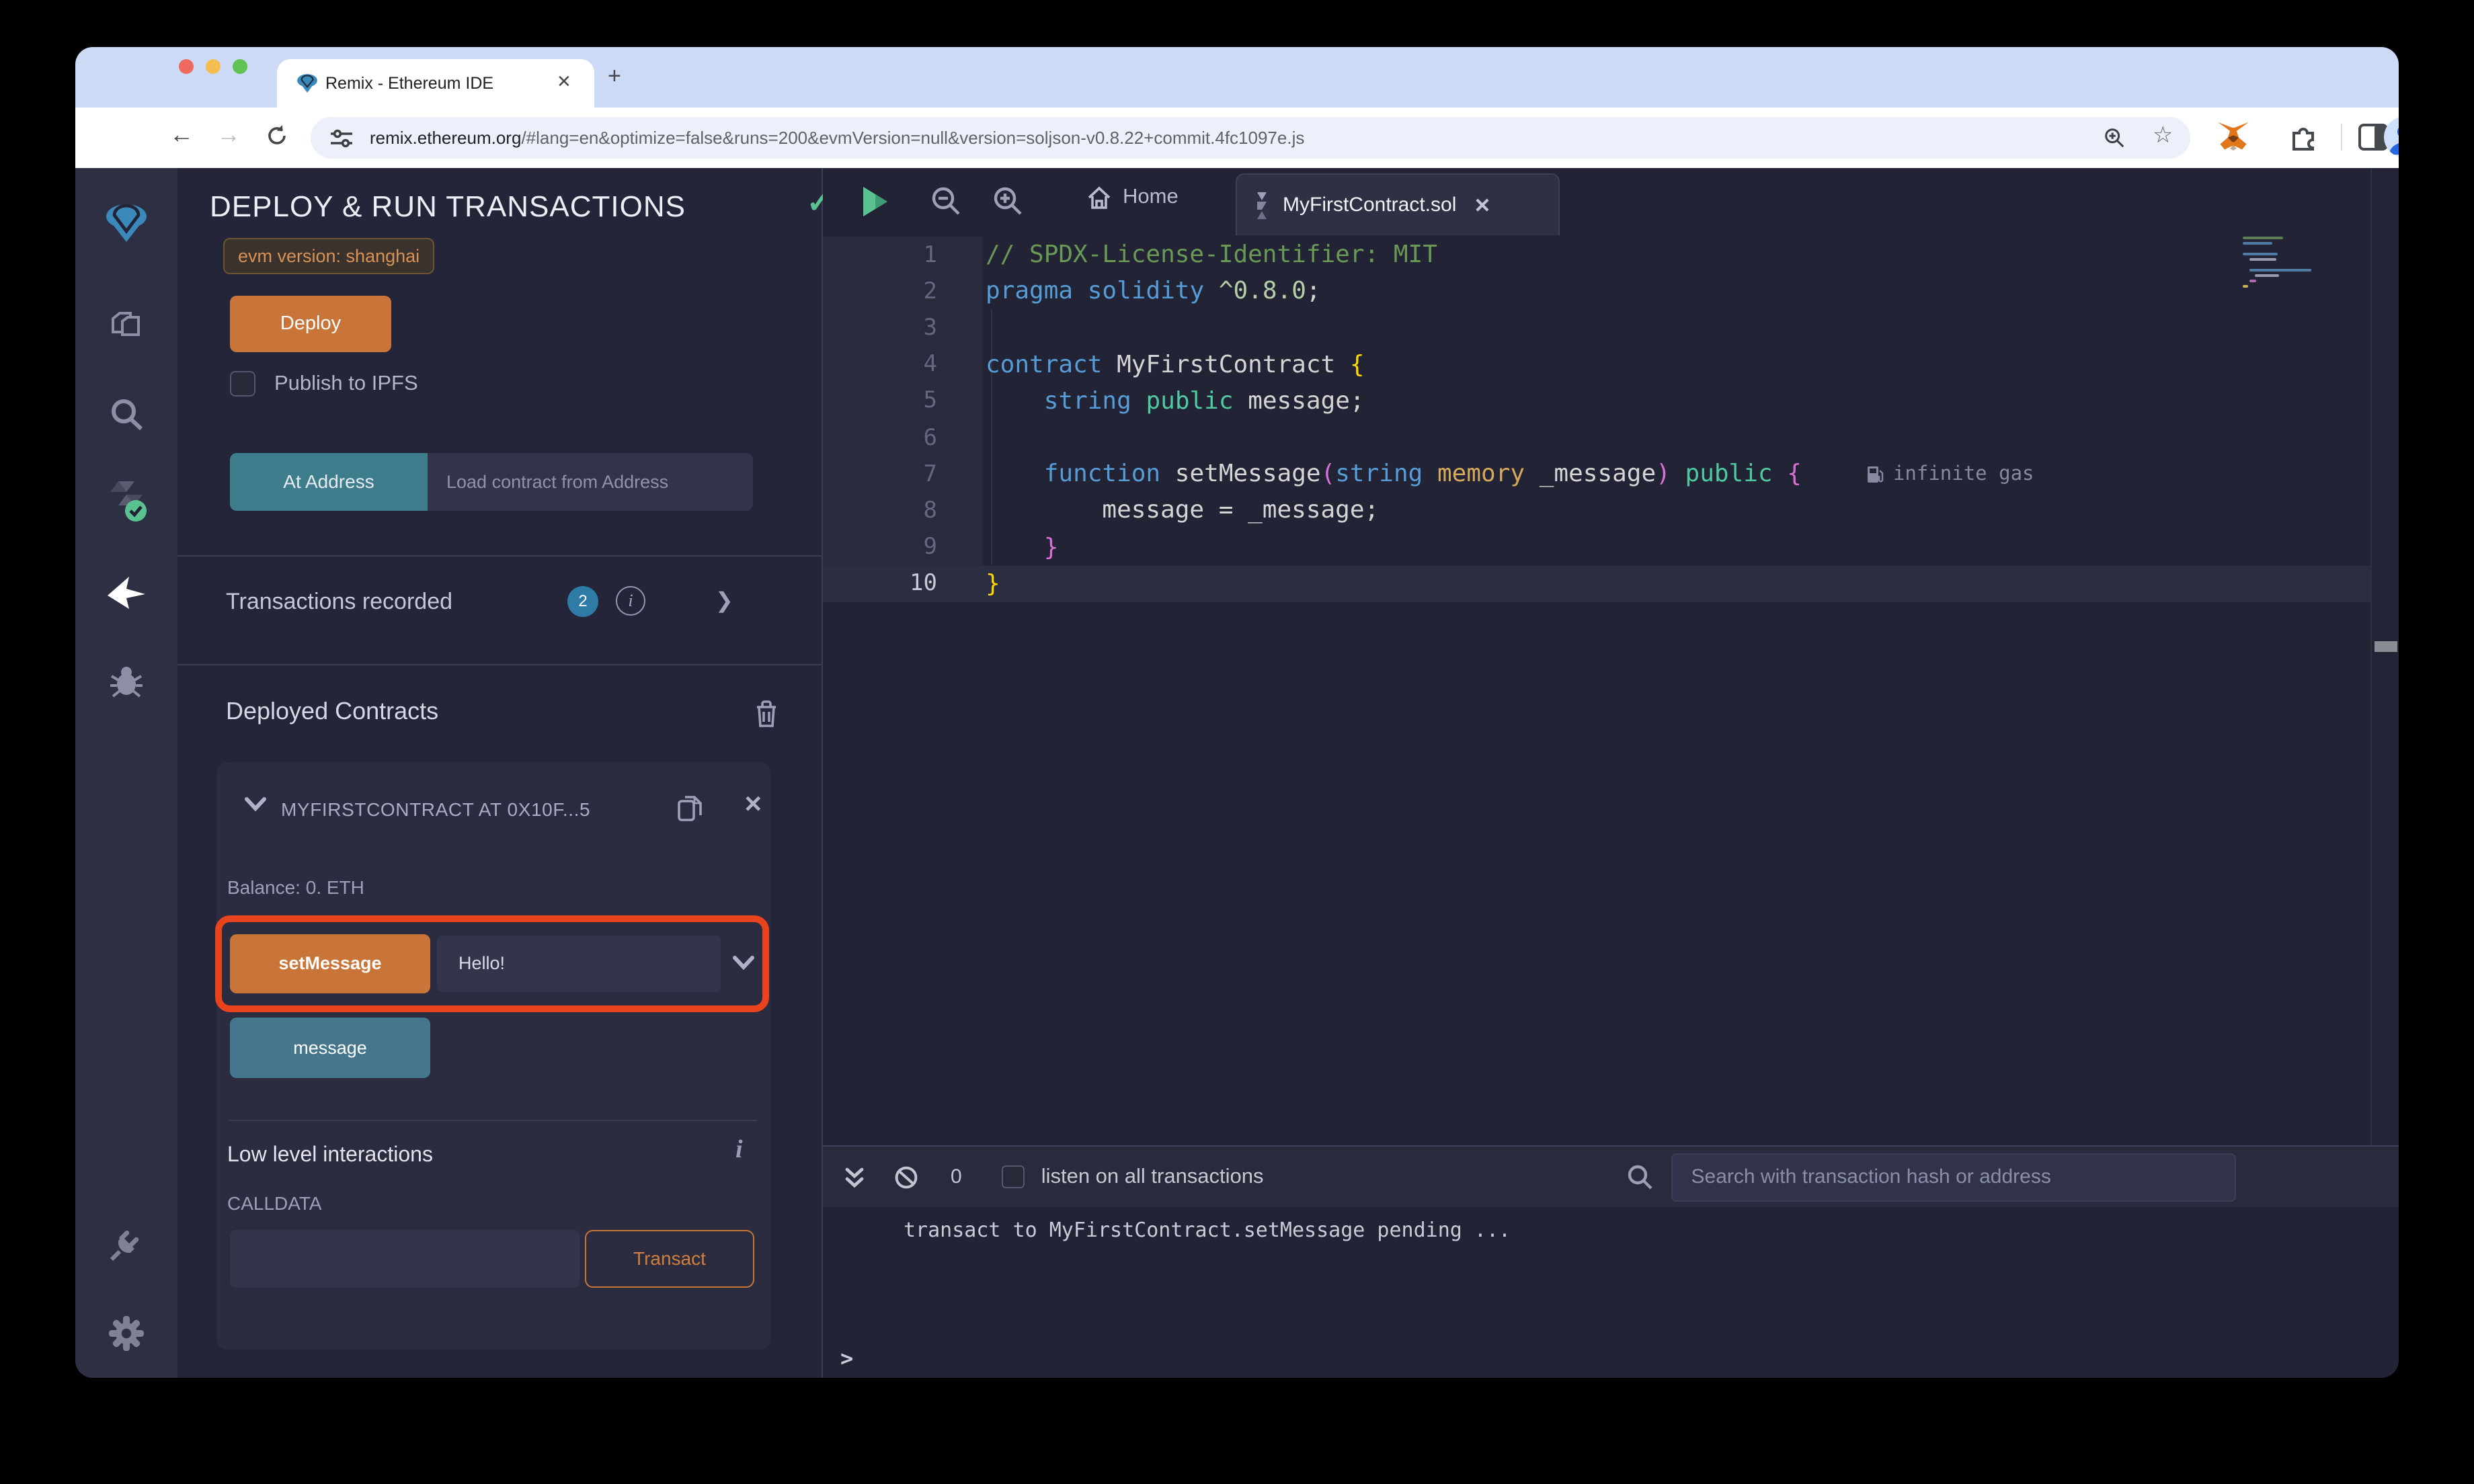  I want to click on publish-ipfs-label: Publish to IPFS, so click(346, 384).